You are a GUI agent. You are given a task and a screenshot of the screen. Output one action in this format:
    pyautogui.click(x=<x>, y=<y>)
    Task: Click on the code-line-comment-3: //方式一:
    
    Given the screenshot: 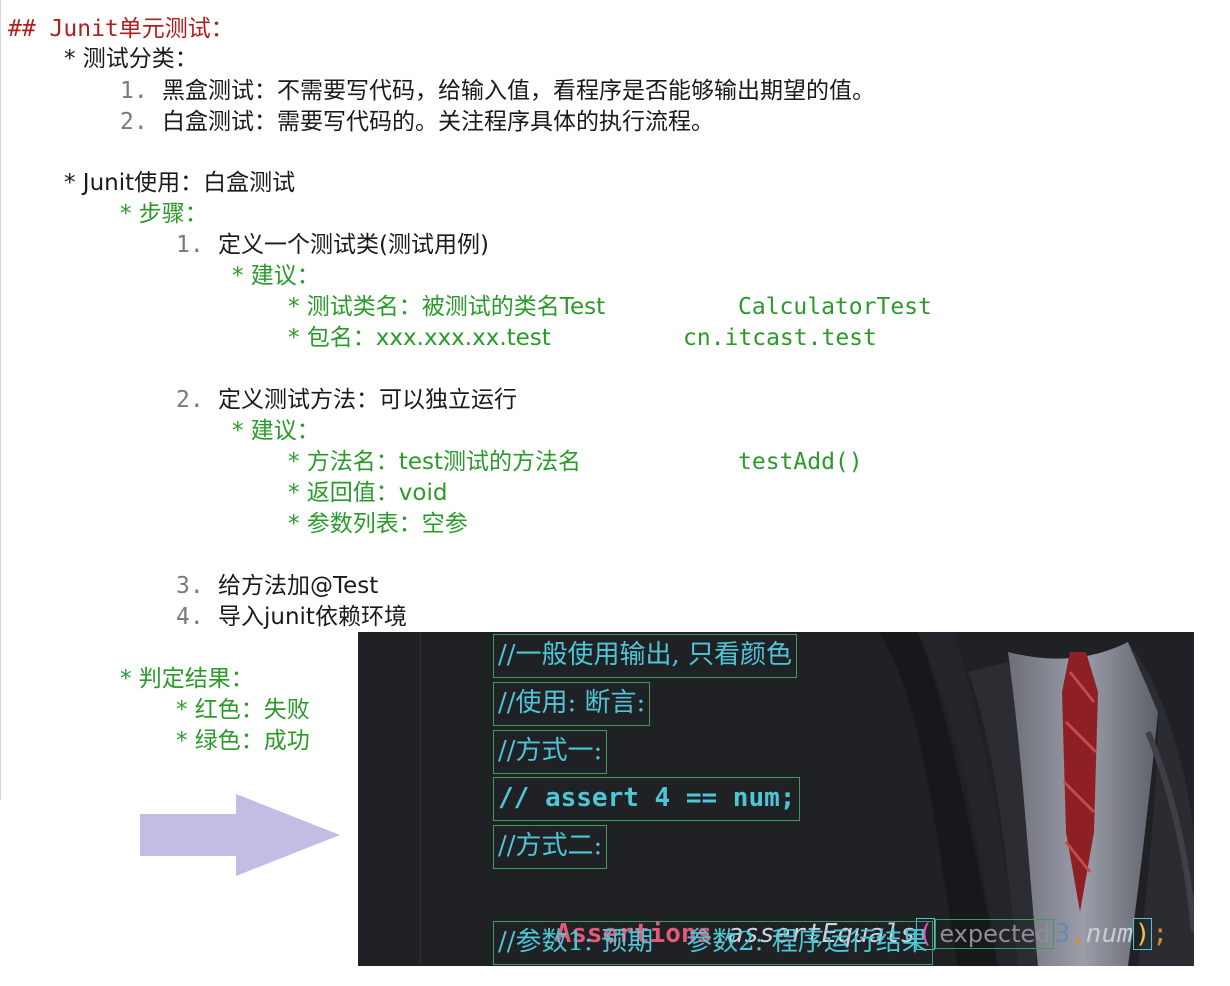 What is the action you would take?
    pyautogui.click(x=550, y=752)
    